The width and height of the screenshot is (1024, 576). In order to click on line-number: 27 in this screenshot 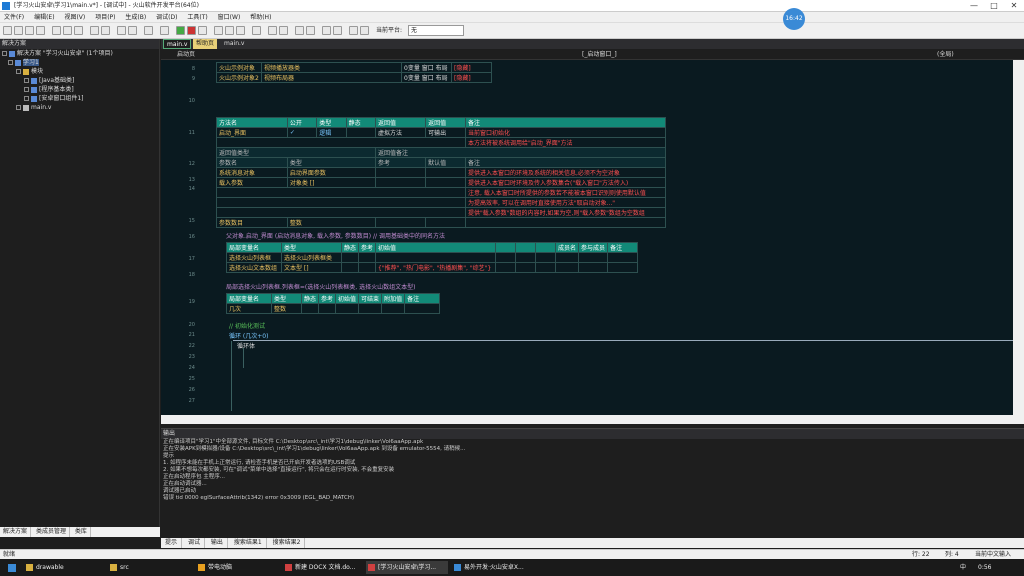, I will do `click(191, 401)`.